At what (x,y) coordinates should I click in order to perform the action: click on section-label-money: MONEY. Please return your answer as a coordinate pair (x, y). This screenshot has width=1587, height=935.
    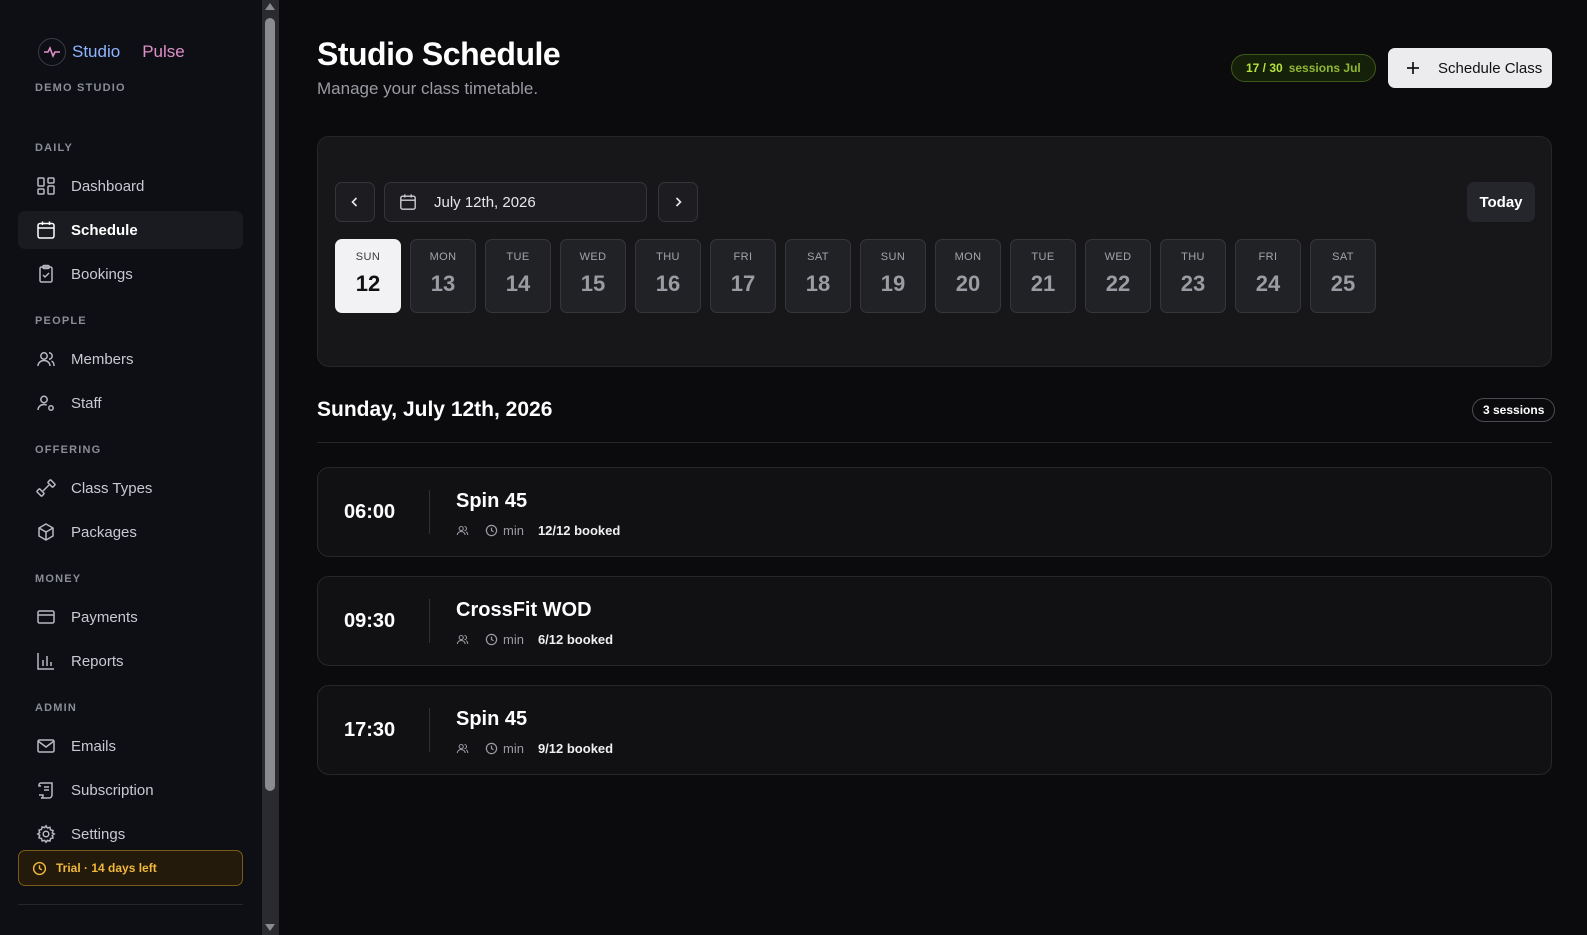
    Looking at the image, I should click on (58, 579).